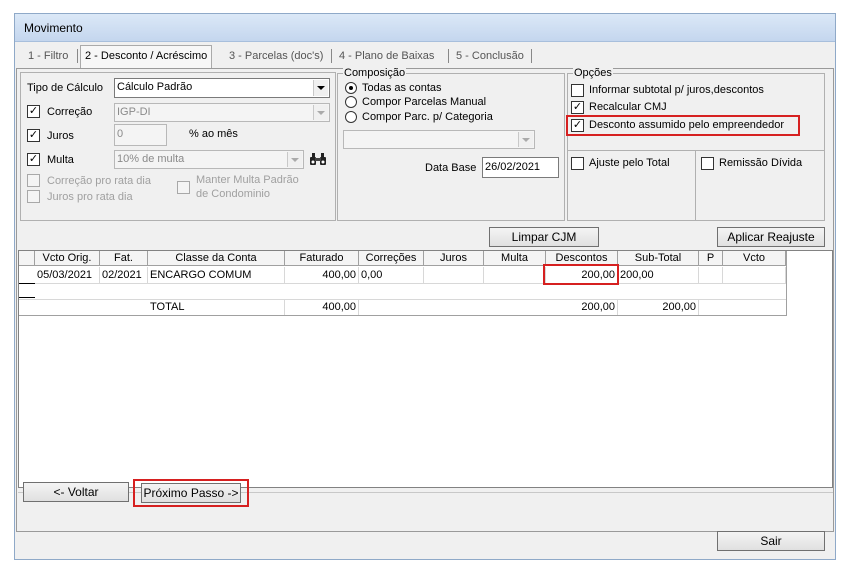  I want to click on col-multa: Multa, so click(515, 258).